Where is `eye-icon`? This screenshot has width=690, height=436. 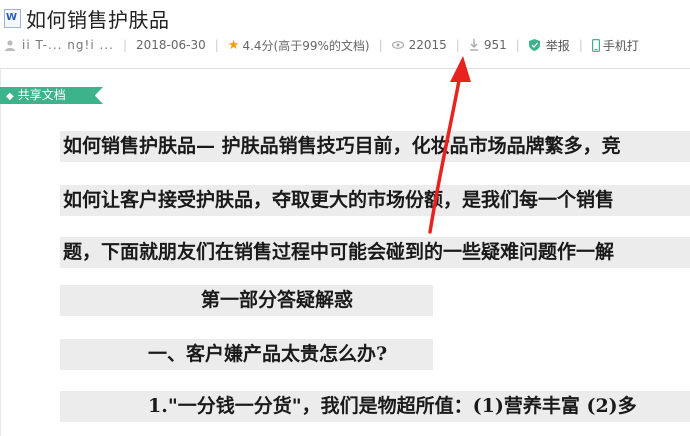
eye-icon is located at coordinates (397, 45).